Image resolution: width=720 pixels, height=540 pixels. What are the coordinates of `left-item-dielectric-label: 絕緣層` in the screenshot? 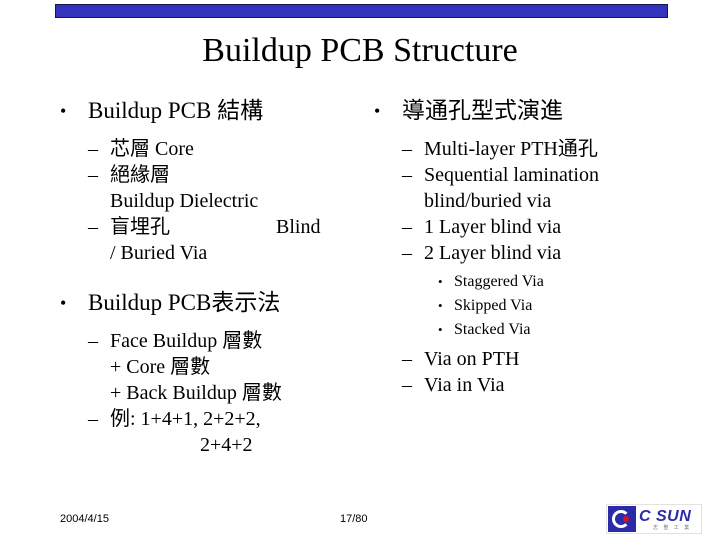 It's located at (140, 175).